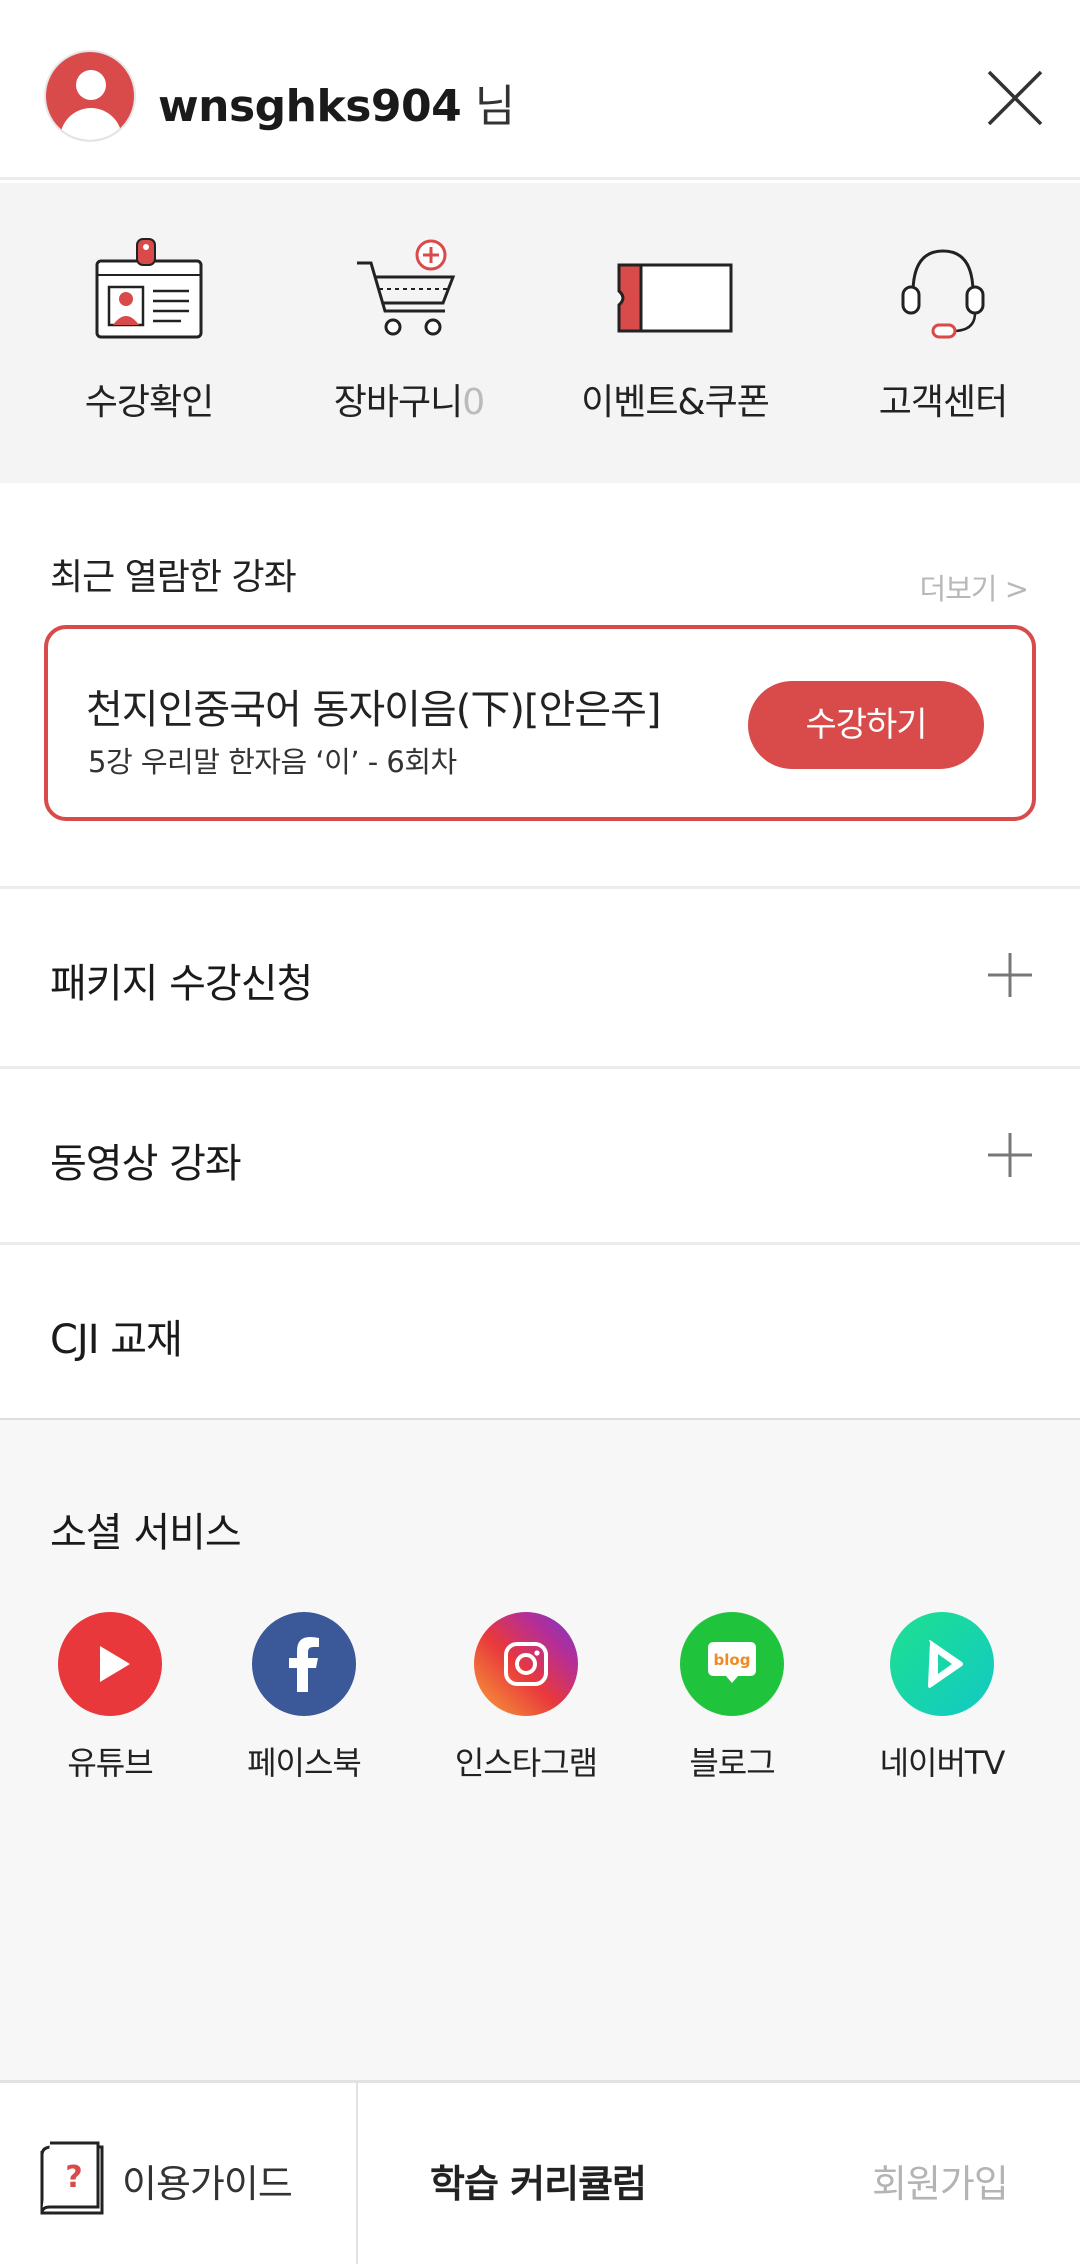  What do you see at coordinates (374, 710) in the screenshot?
I see `course-title: 천지인중국어 동자이음(下)[안은주]` at bounding box center [374, 710].